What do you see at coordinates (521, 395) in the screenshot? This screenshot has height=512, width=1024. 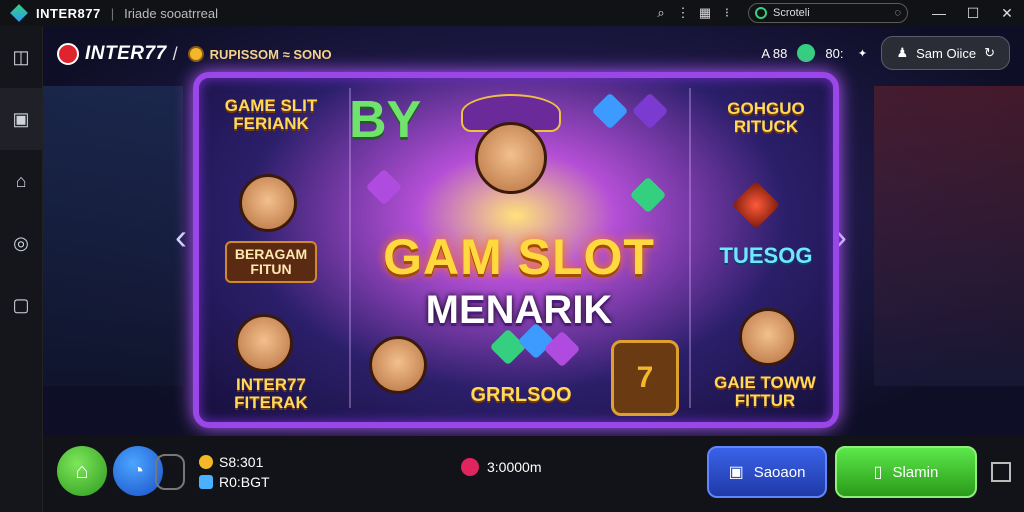 I see `tile-center-bottom: GRRLSOO` at bounding box center [521, 395].